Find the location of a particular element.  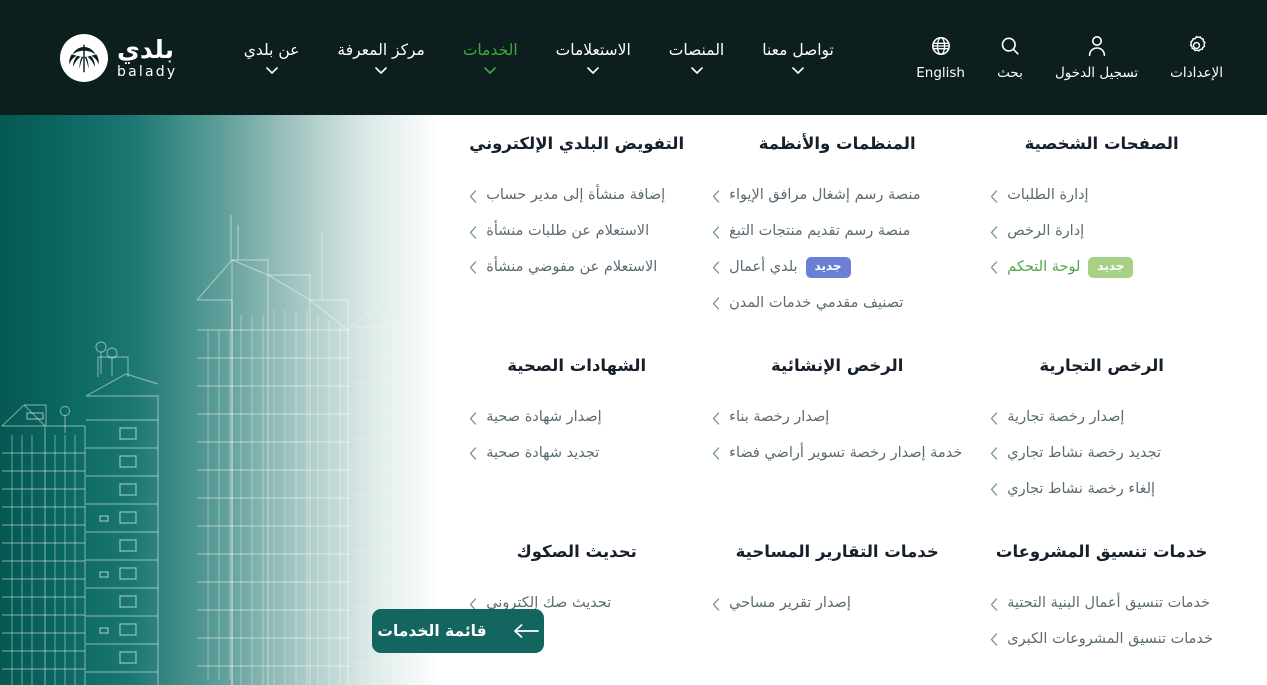

menu-link-cancel-commercial-activity-license: إلغاء رخصة نشاط تجاري is located at coordinates (1101, 490).